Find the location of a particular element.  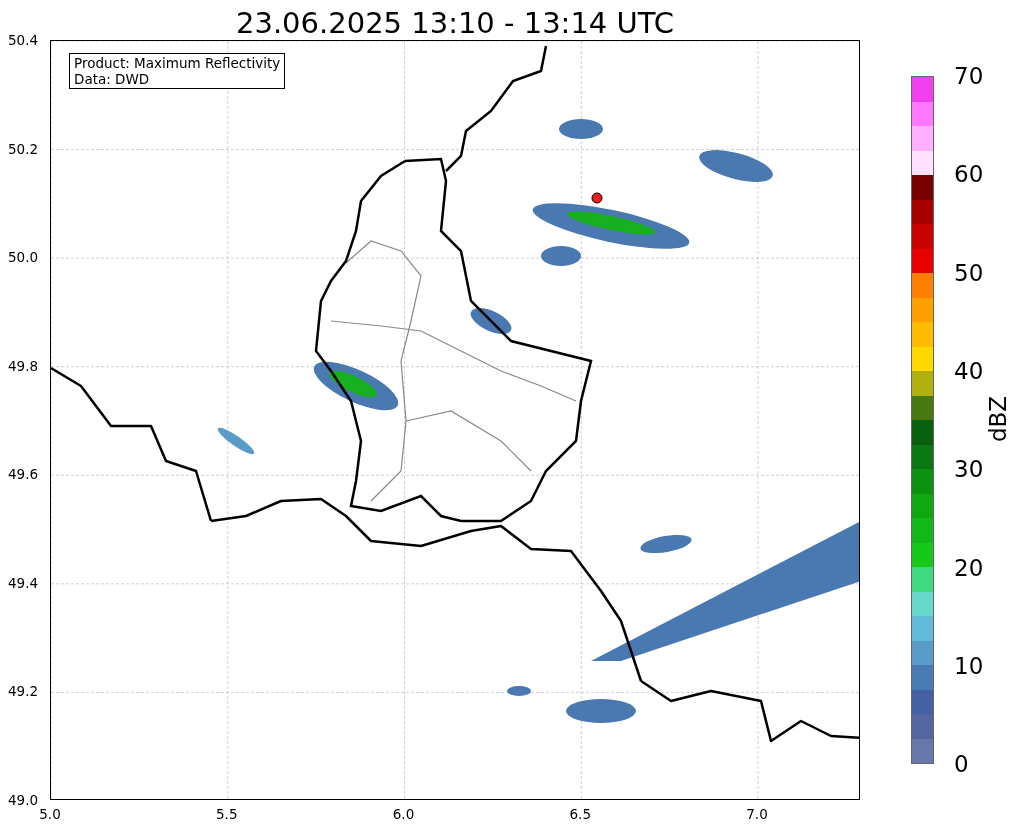

axis-tick-label: 7.0 is located at coordinates (757, 814).